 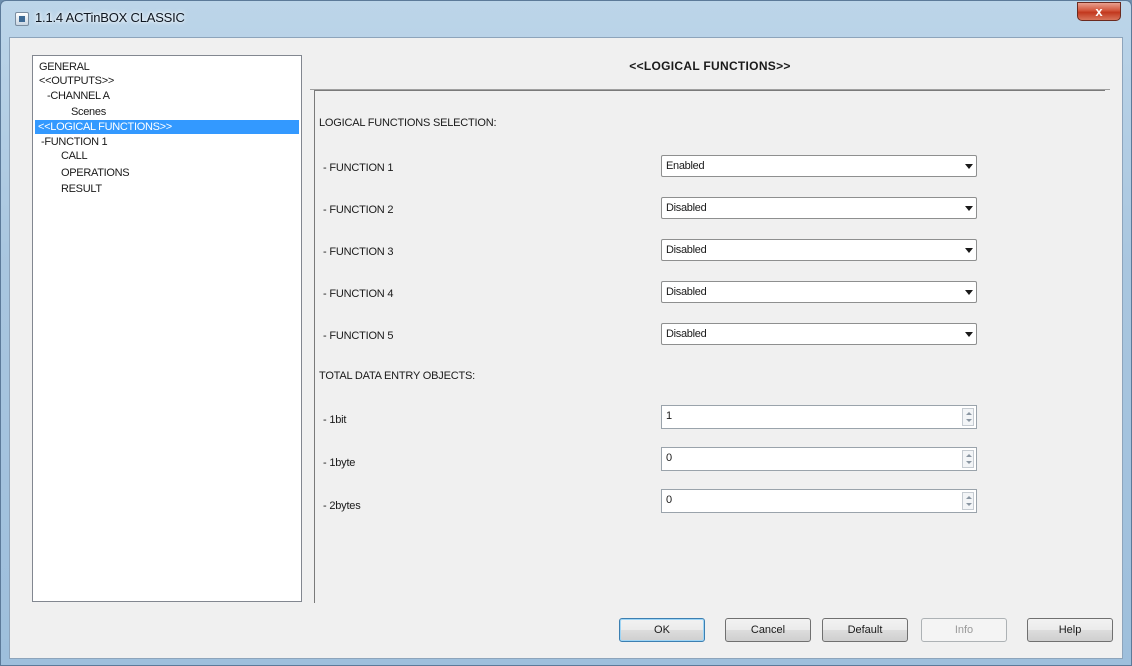 I want to click on title-bar: 1.1.4 ACTinBOX CLASSIC x, so click(x=566, y=19).